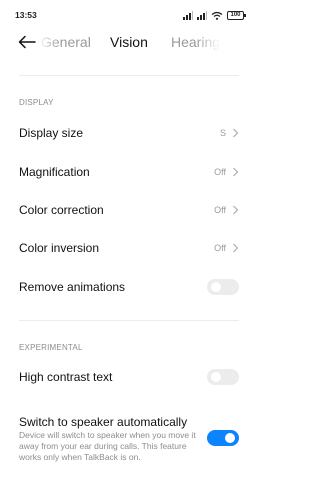 The image size is (320, 482). I want to click on wifi-icon, so click(217, 15).